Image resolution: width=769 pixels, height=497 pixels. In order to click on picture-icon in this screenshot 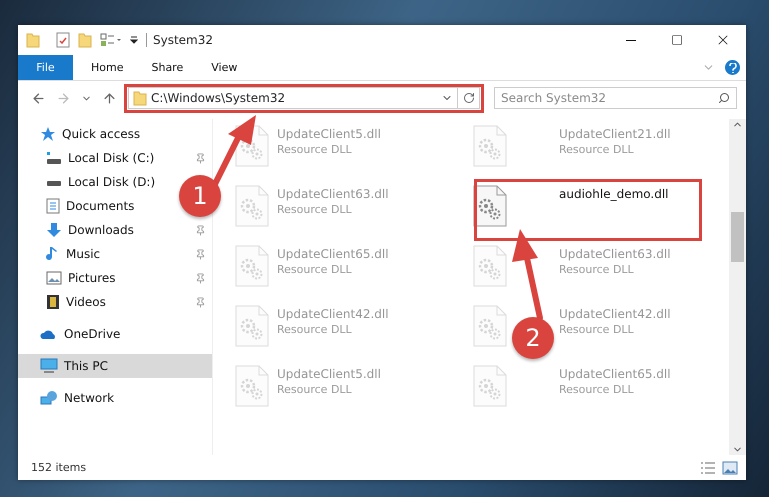, I will do `click(54, 278)`.